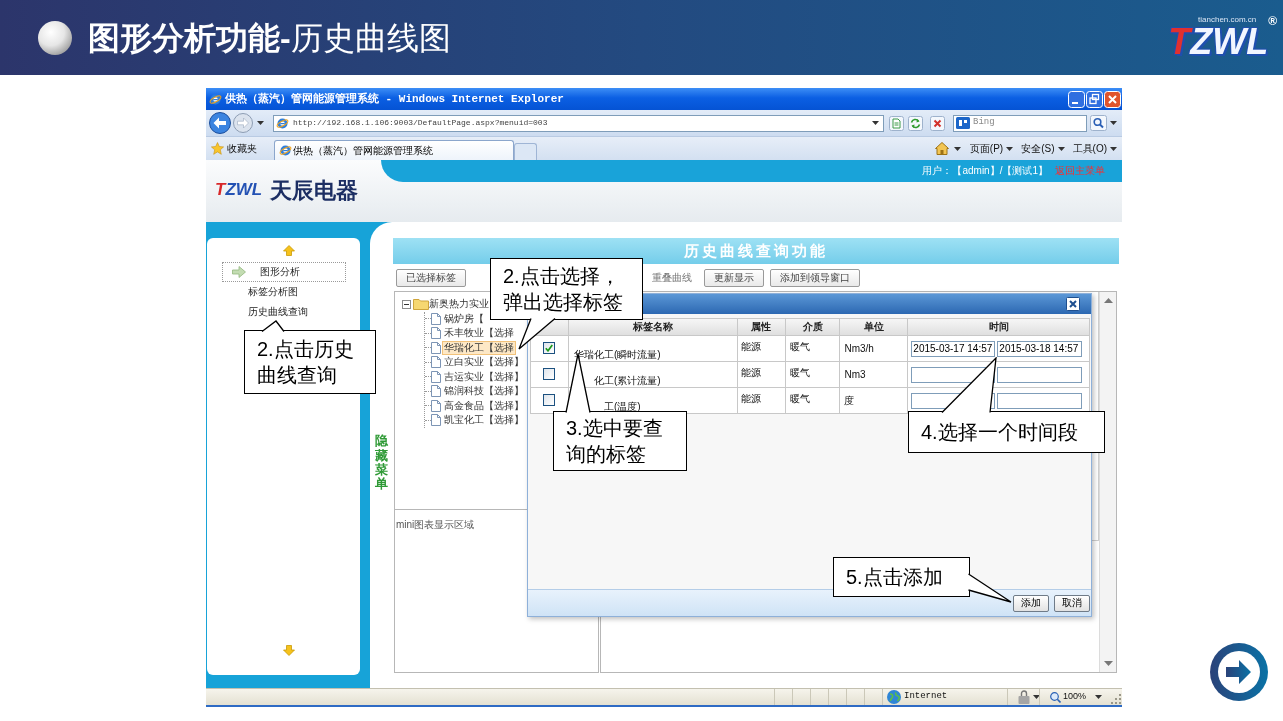 Image resolution: width=1283 pixels, height=721 pixels. I want to click on menu-header: 图形分析, so click(284, 272).